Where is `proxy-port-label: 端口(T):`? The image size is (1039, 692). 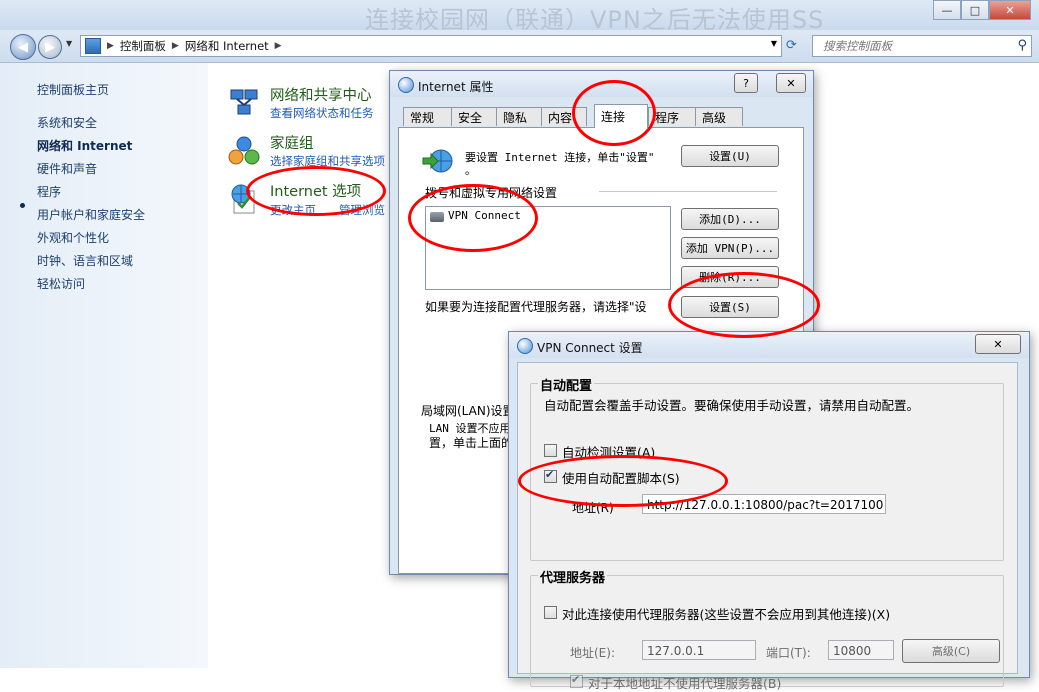 proxy-port-label: 端口(T): is located at coordinates (788, 653).